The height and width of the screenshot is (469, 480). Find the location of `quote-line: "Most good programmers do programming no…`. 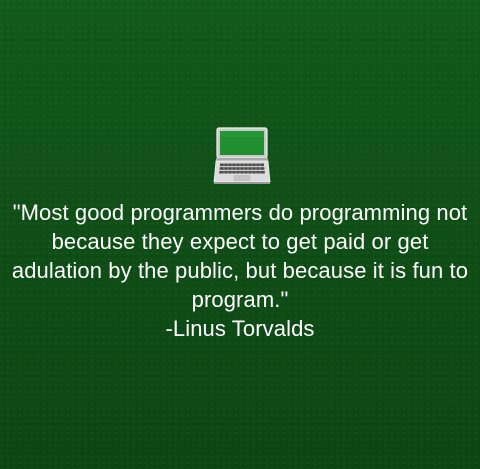

quote-line: "Most good programmers do programming no… is located at coordinates (240, 212).